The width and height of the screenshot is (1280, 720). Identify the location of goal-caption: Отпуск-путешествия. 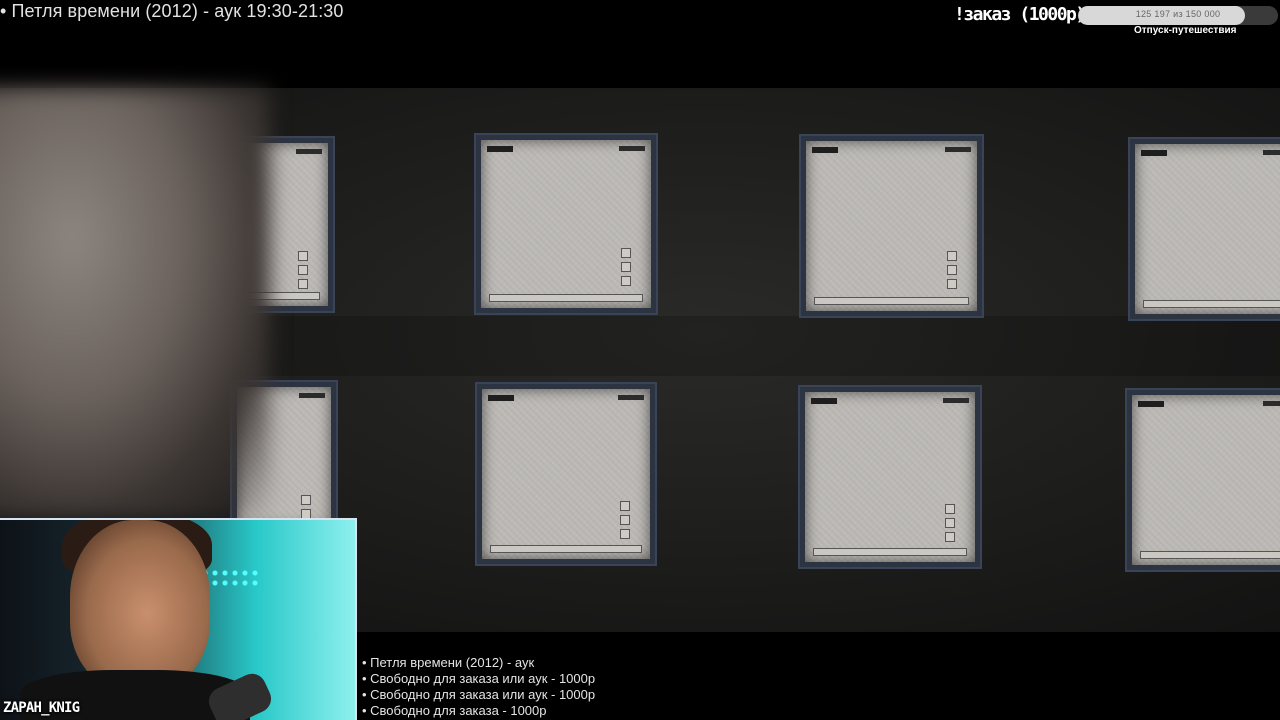
(1185, 30).